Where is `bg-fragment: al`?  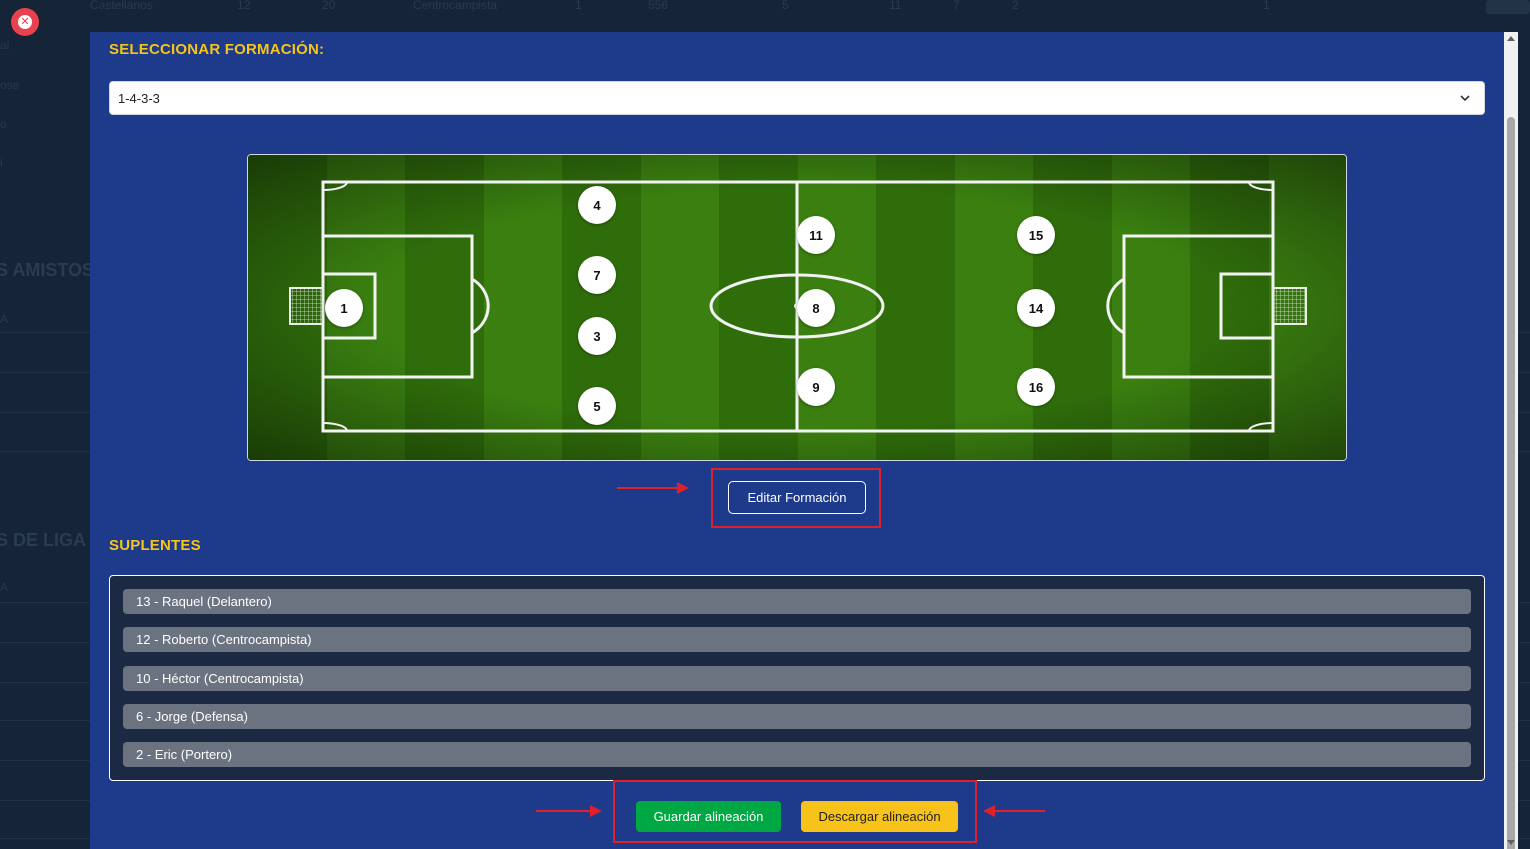 bg-fragment: al is located at coordinates (5, 45).